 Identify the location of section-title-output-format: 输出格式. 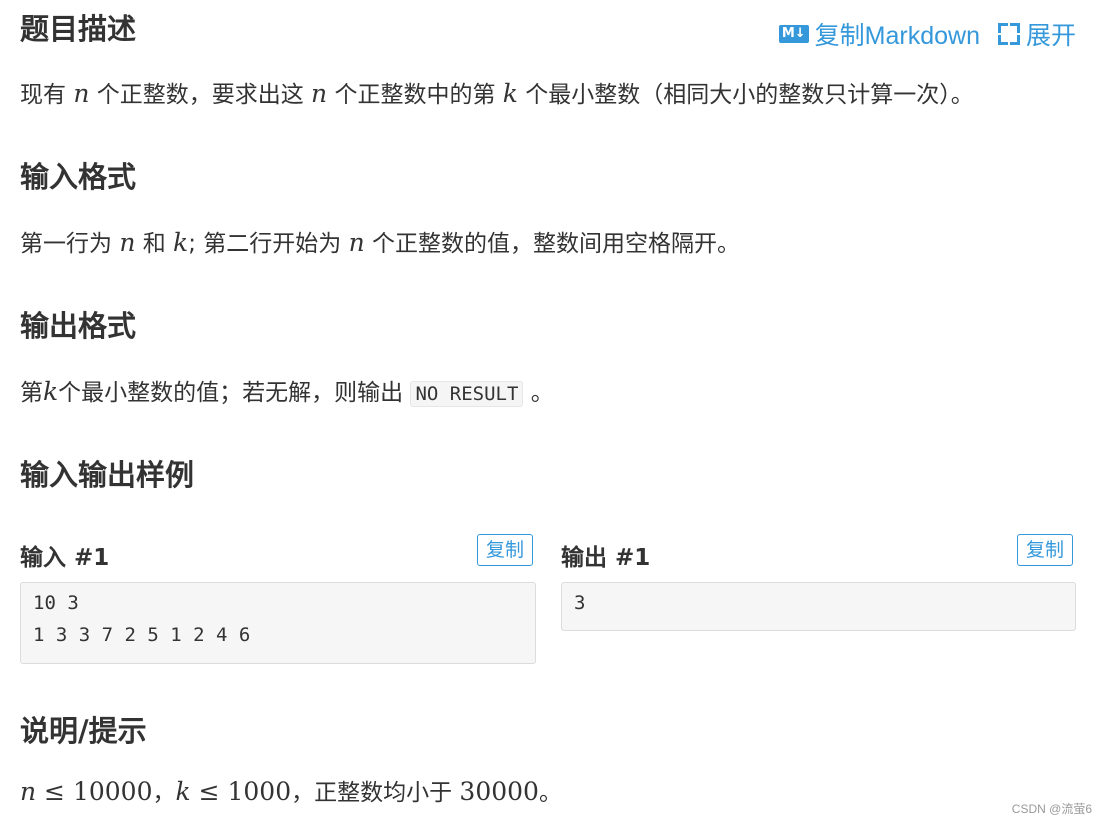
(78, 326).